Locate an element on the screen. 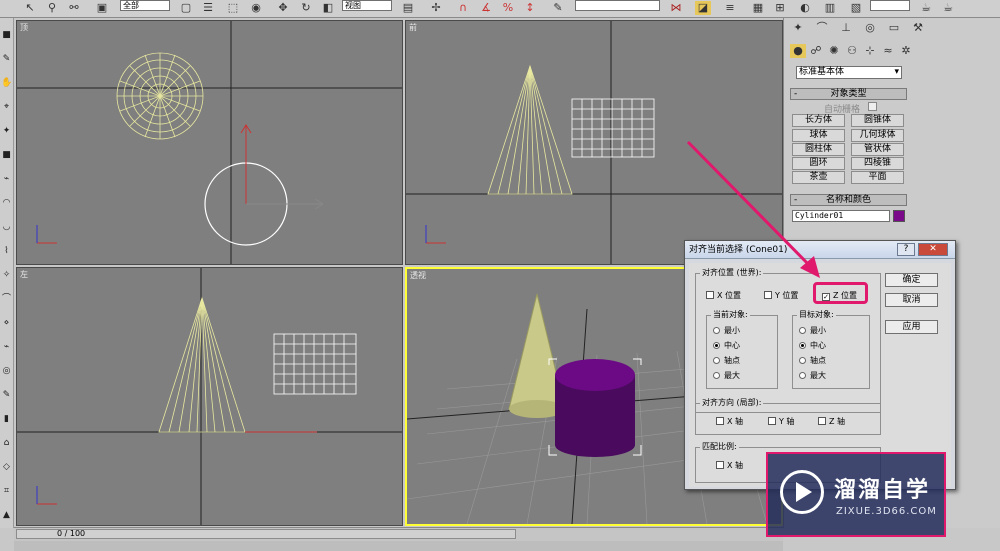 This screenshot has width=1000, height=551. tool-icon: ✧ is located at coordinates (6, 275).